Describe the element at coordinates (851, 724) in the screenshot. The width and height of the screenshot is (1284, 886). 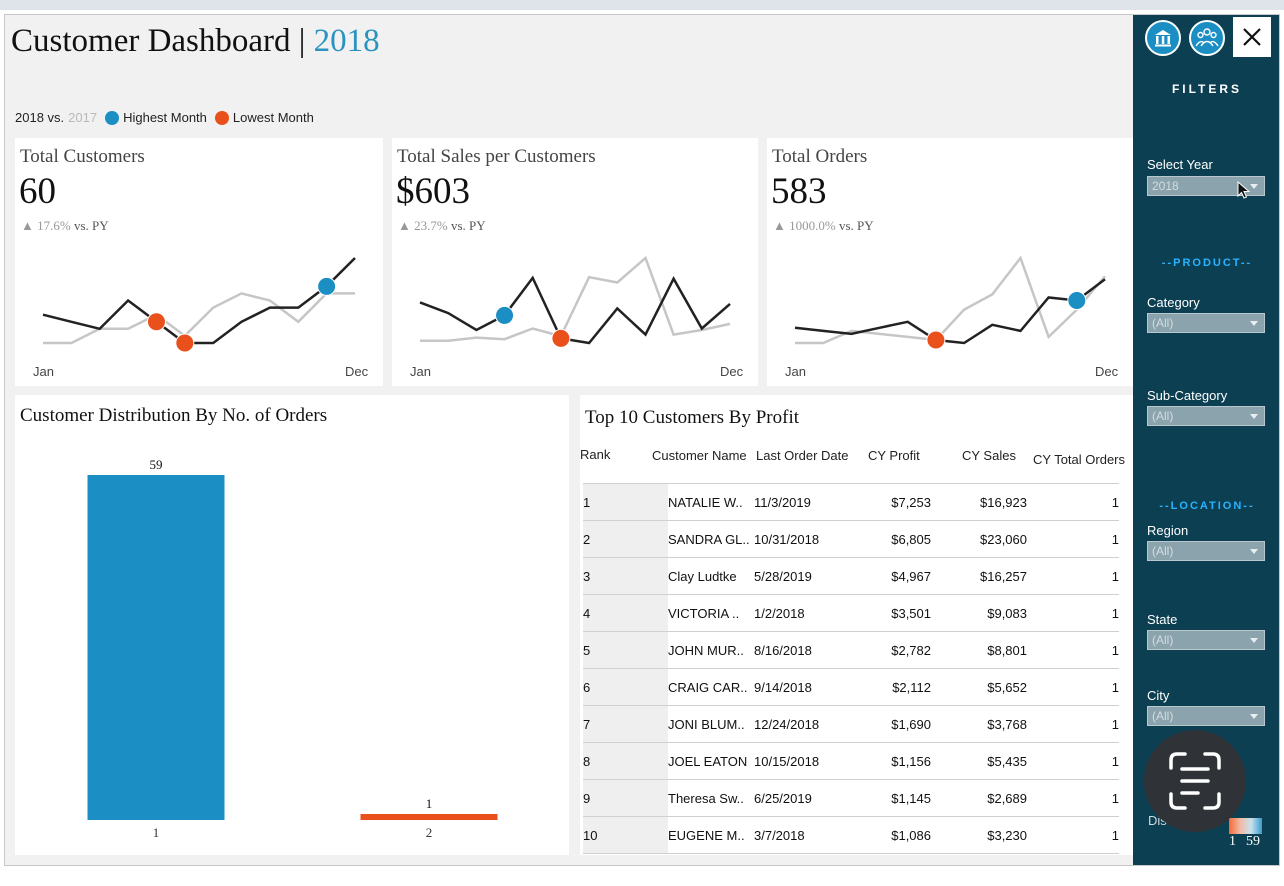
I see `table-row: 7 JONI BLUM.. 12/24/2018 $1,690 $3,768 1` at that location.